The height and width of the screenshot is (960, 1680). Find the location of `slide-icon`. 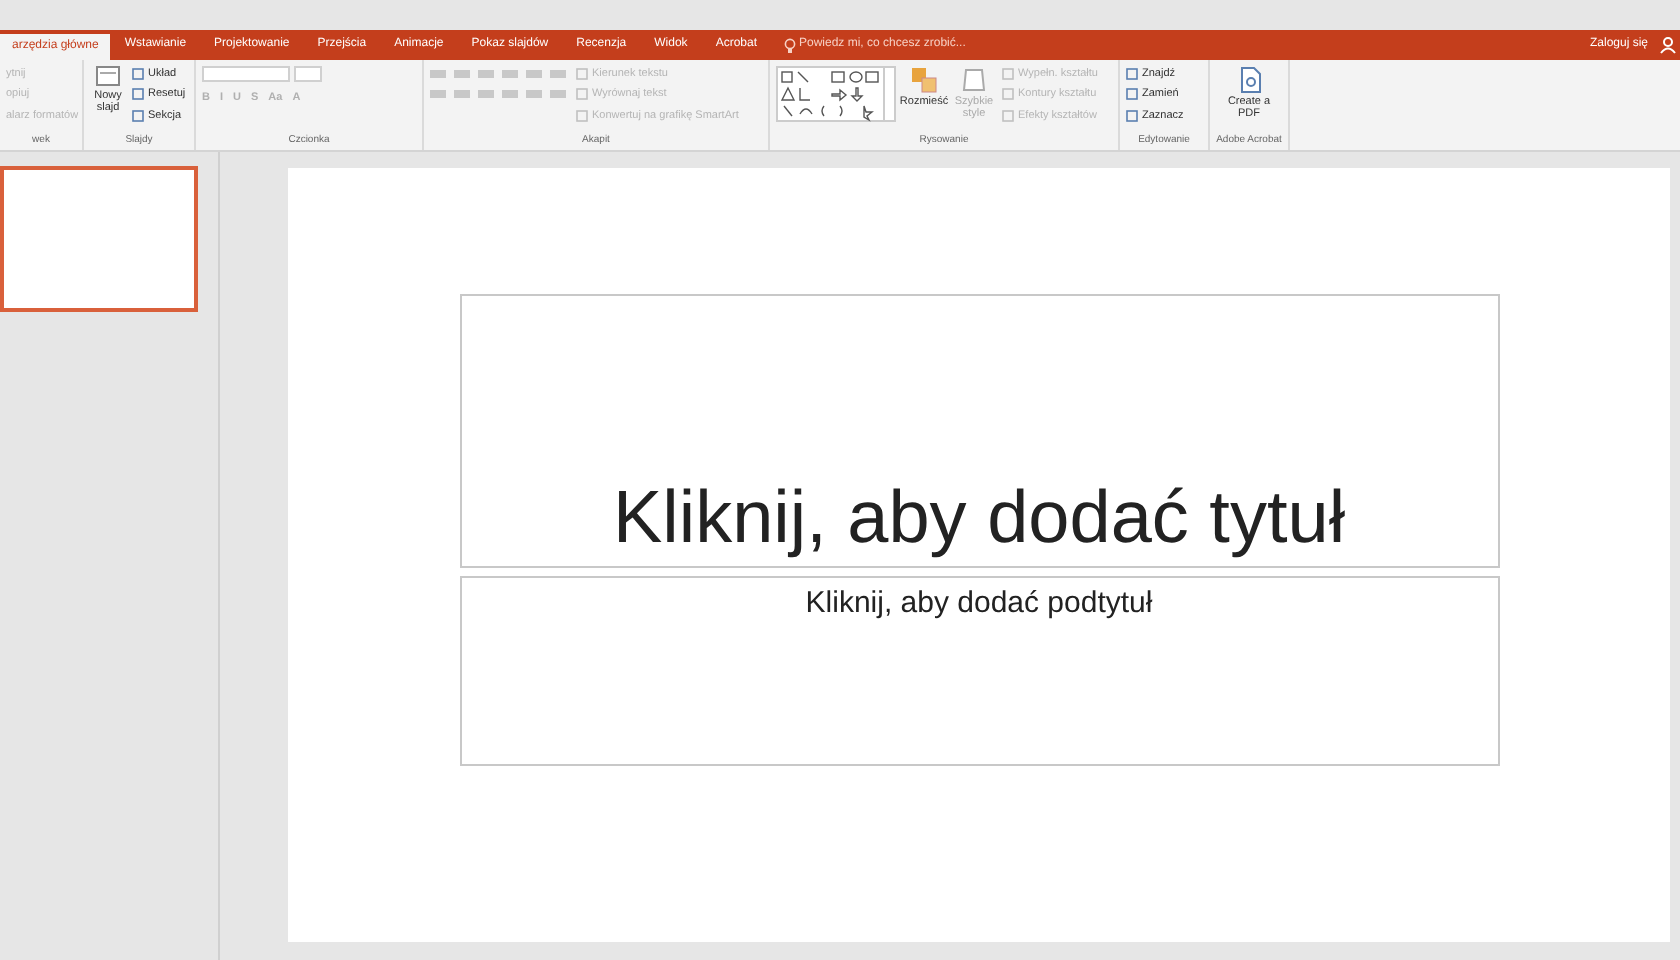

slide-icon is located at coordinates (108, 76).